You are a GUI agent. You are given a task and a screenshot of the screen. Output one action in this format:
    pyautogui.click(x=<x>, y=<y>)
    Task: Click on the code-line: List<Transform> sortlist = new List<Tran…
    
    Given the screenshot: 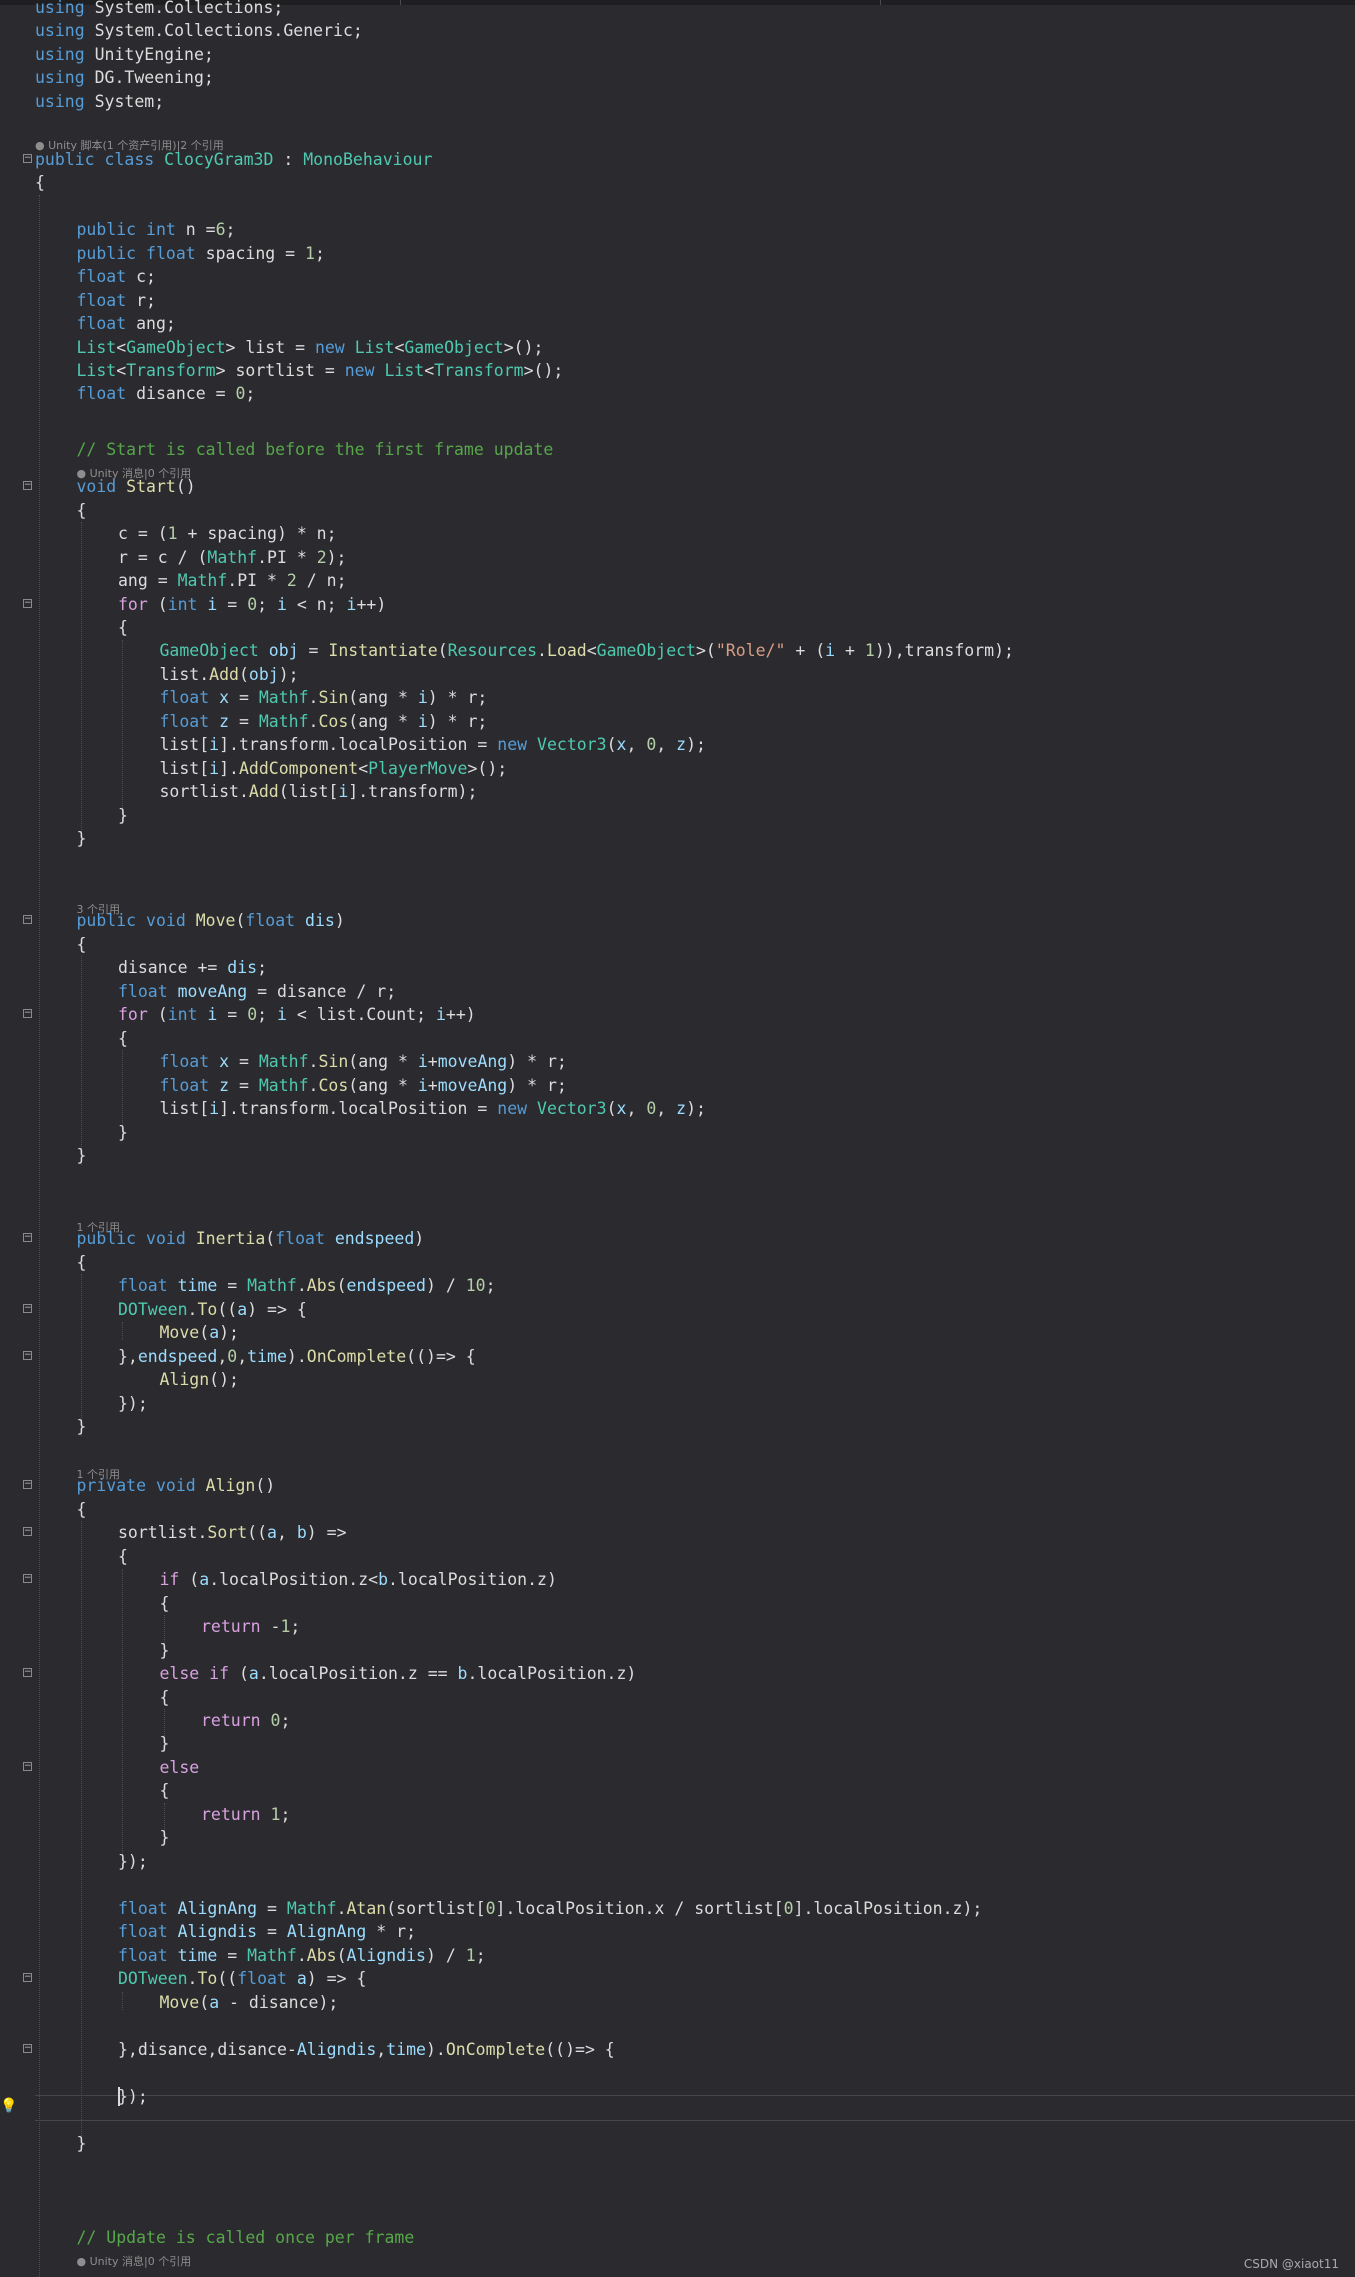 What is the action you would take?
    pyautogui.click(x=677, y=371)
    